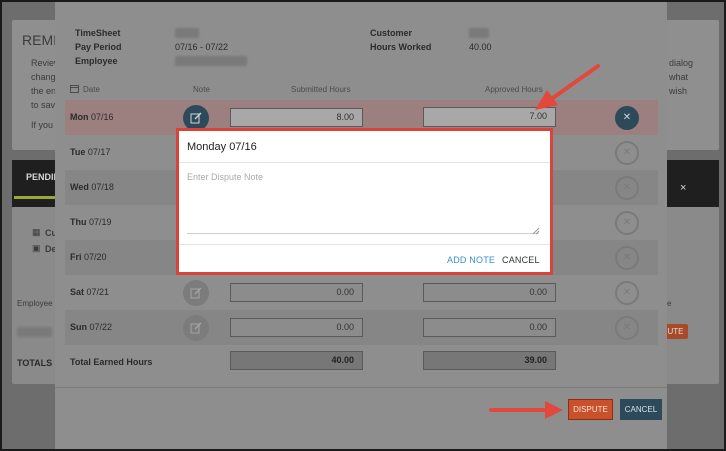 Image resolution: width=726 pixels, height=451 pixels. Describe the element at coordinates (361, 387) in the screenshot. I see `footer-divider` at that location.